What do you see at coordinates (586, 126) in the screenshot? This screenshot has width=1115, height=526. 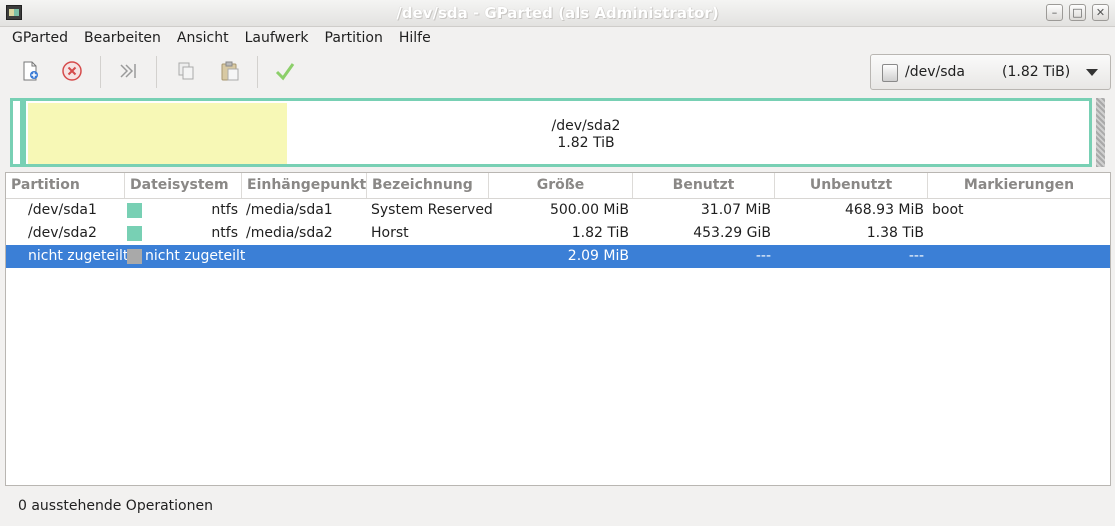 I see `partition-block-name: /dev/sda2` at bounding box center [586, 126].